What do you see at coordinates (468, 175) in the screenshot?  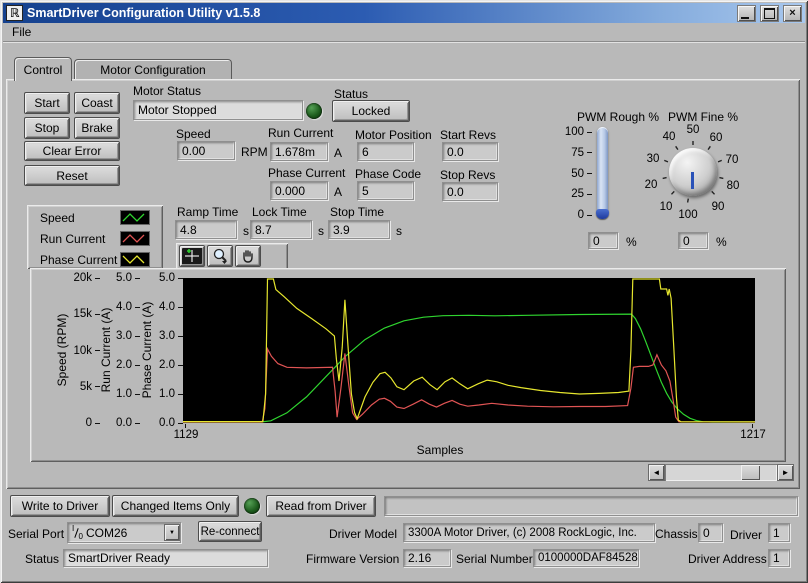 I see `stop-revs-label: Stop Revs` at bounding box center [468, 175].